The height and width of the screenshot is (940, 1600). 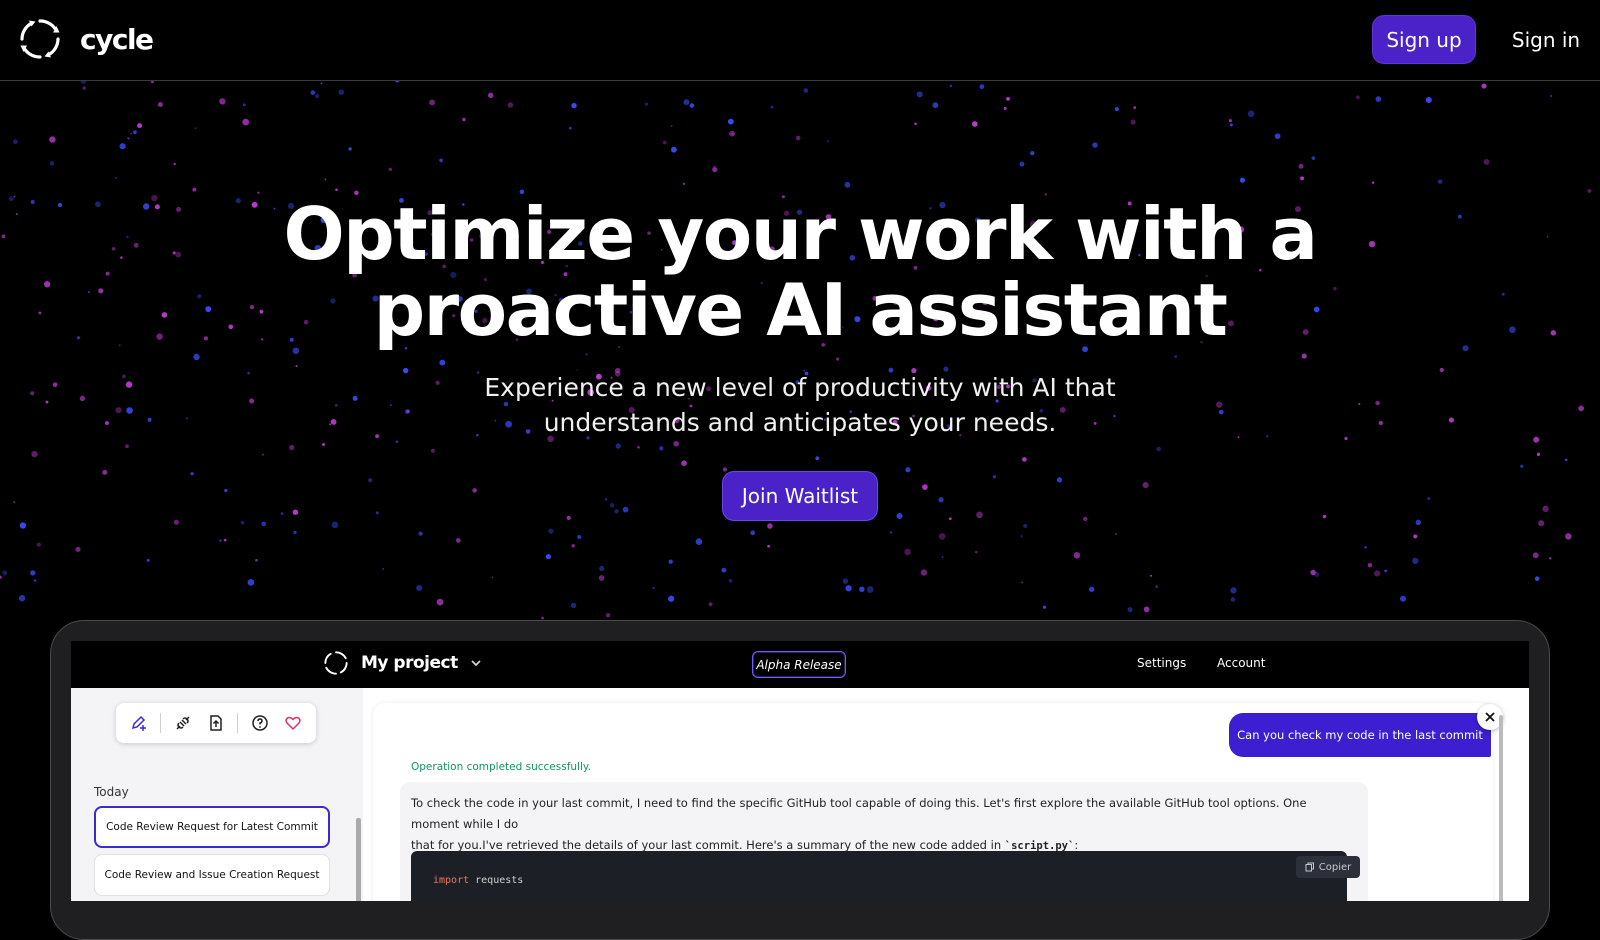 I want to click on sidebar-scrollbar, so click(x=358, y=859).